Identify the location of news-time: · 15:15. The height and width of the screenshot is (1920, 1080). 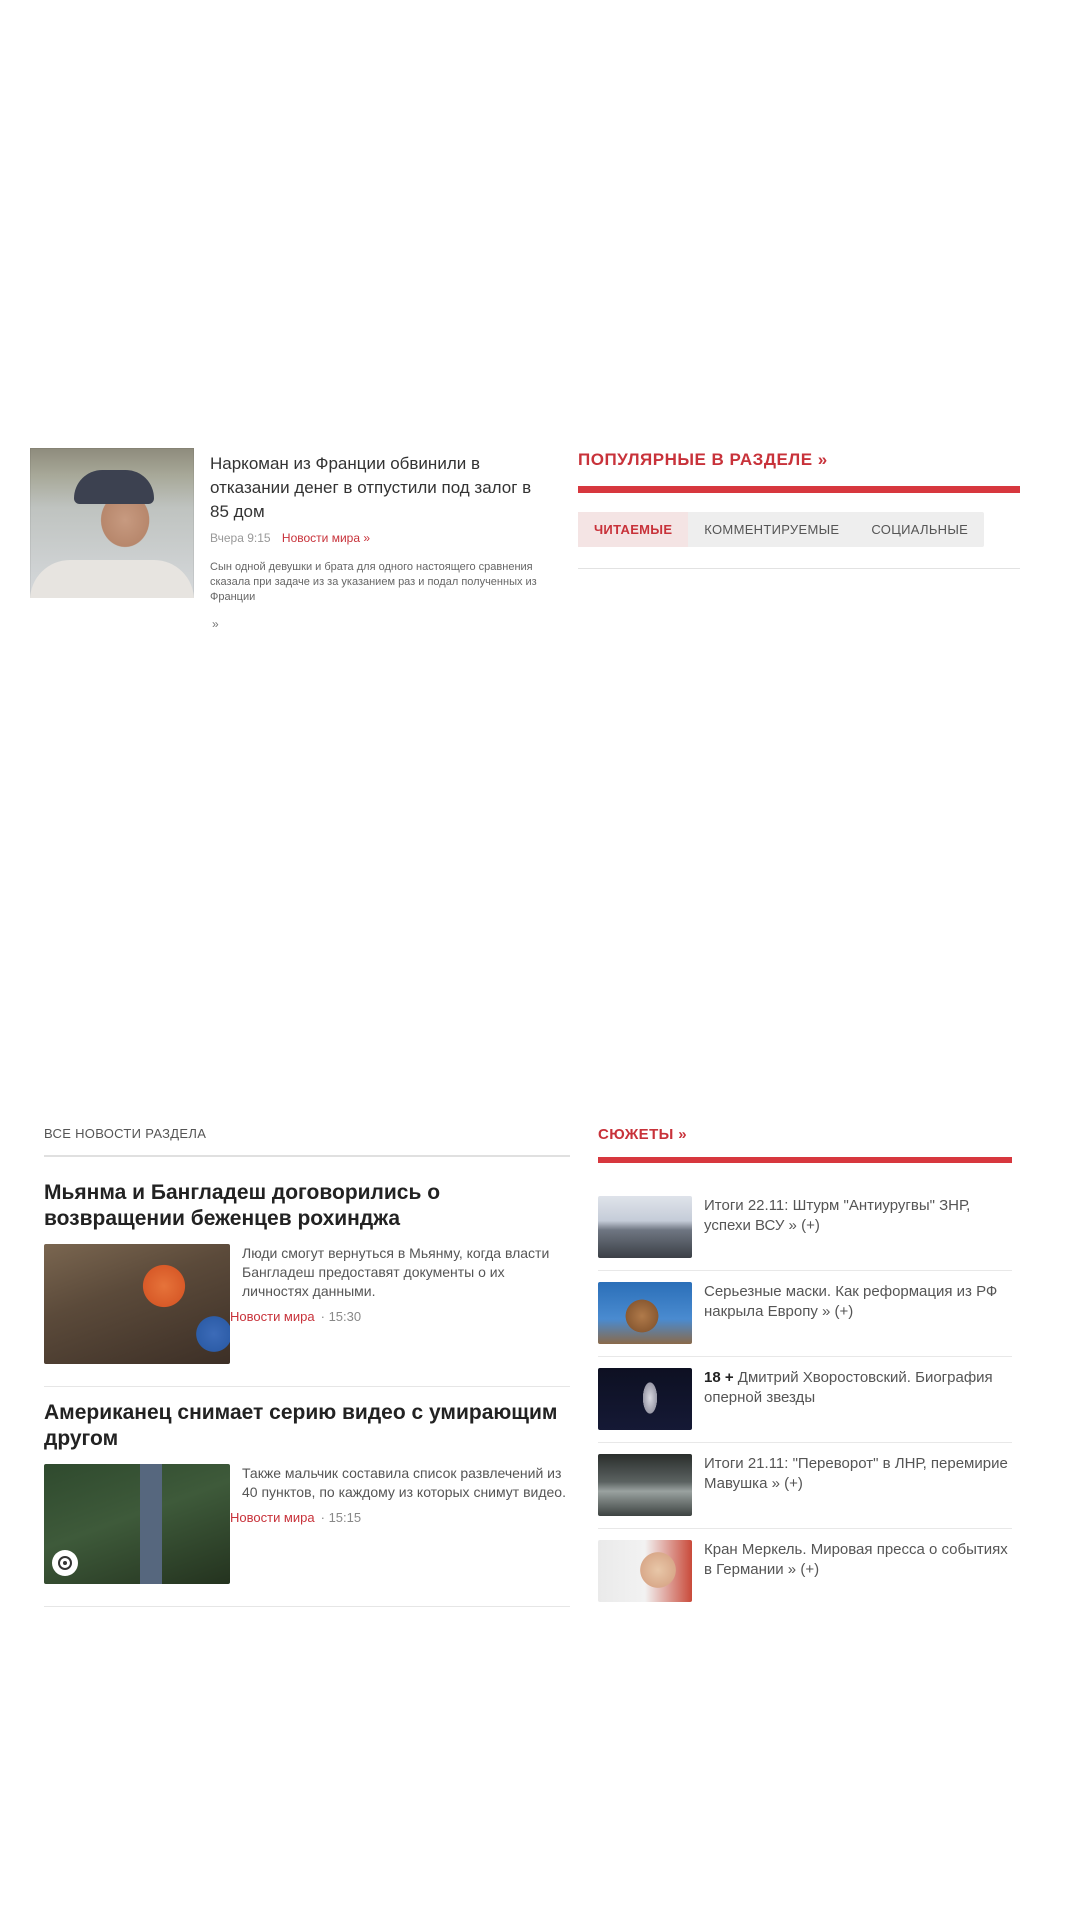
(341, 1517).